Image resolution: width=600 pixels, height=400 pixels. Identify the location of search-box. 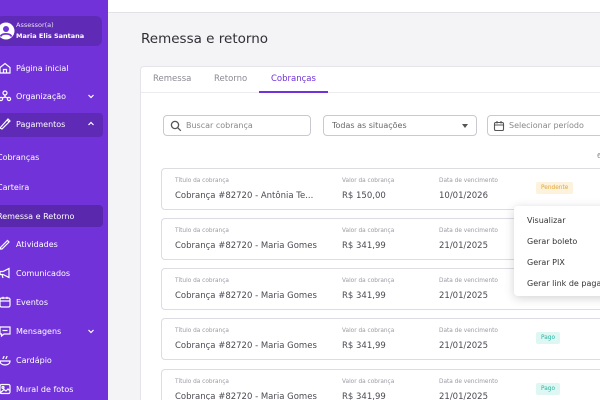
(237, 125).